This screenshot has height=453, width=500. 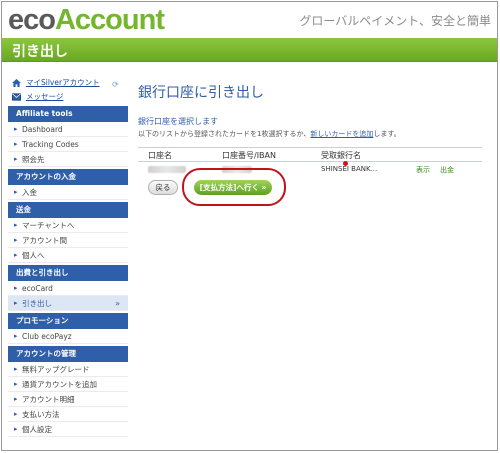 What do you see at coordinates (201, 93) in the screenshot?
I see `page-title: 銀行口座に引き出し` at bounding box center [201, 93].